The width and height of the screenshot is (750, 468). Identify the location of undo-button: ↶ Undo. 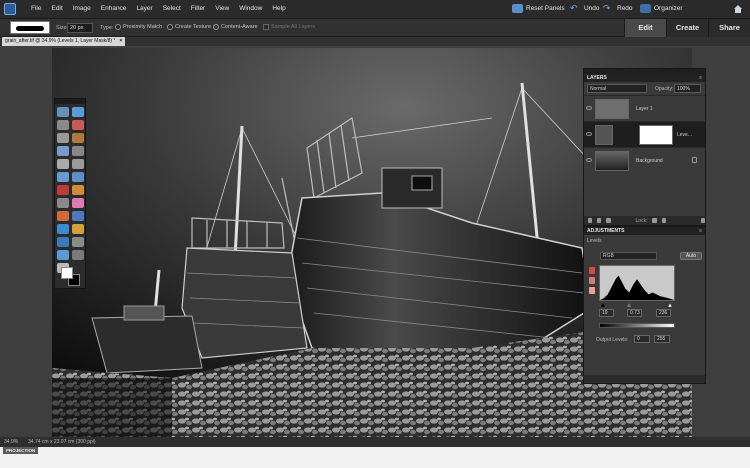
(585, 8).